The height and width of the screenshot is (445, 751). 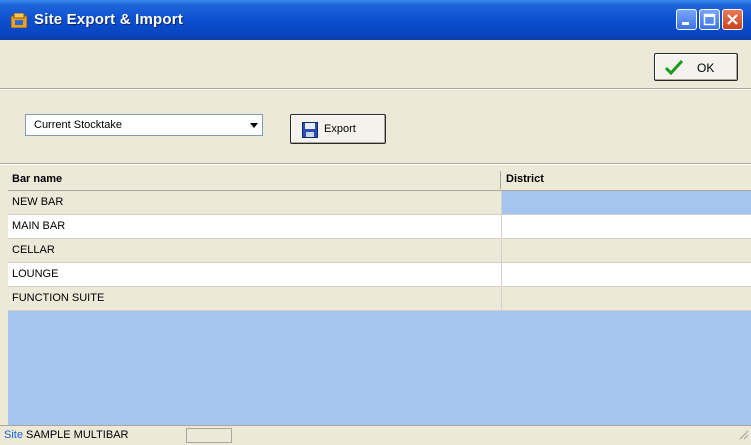 I want to click on window-title: Site Export & Import, so click(x=109, y=19).